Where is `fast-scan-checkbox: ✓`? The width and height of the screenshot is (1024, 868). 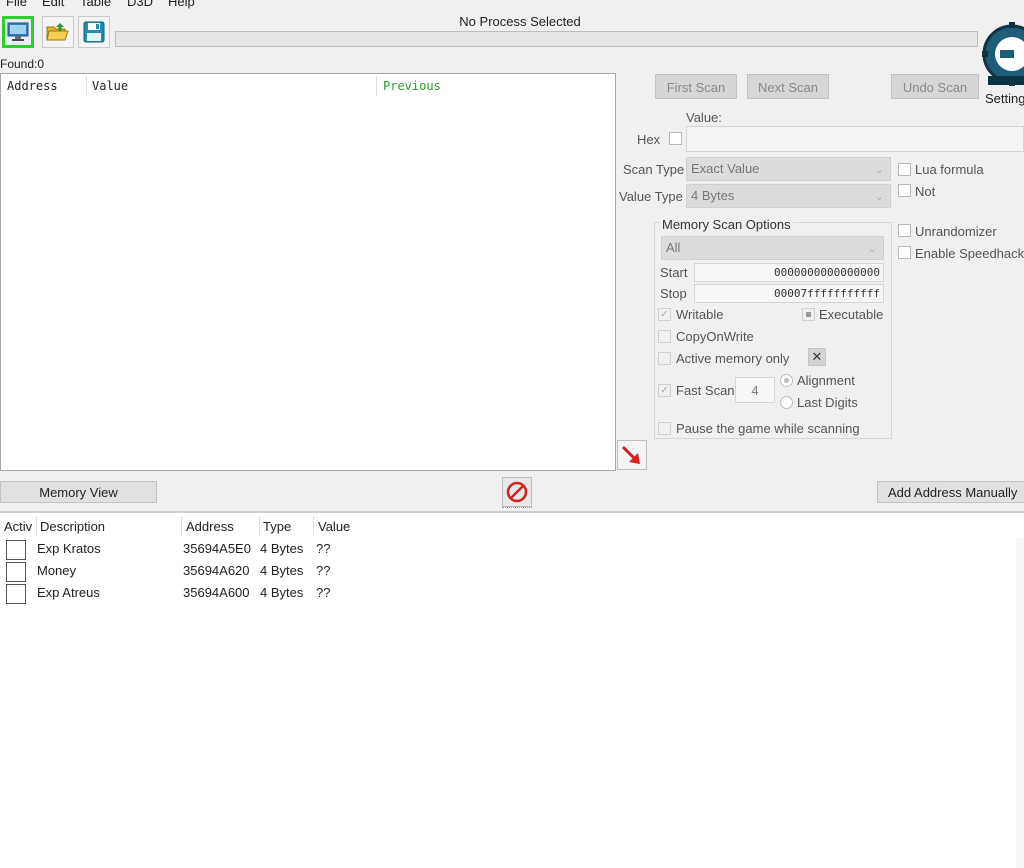 fast-scan-checkbox: ✓ is located at coordinates (664, 390).